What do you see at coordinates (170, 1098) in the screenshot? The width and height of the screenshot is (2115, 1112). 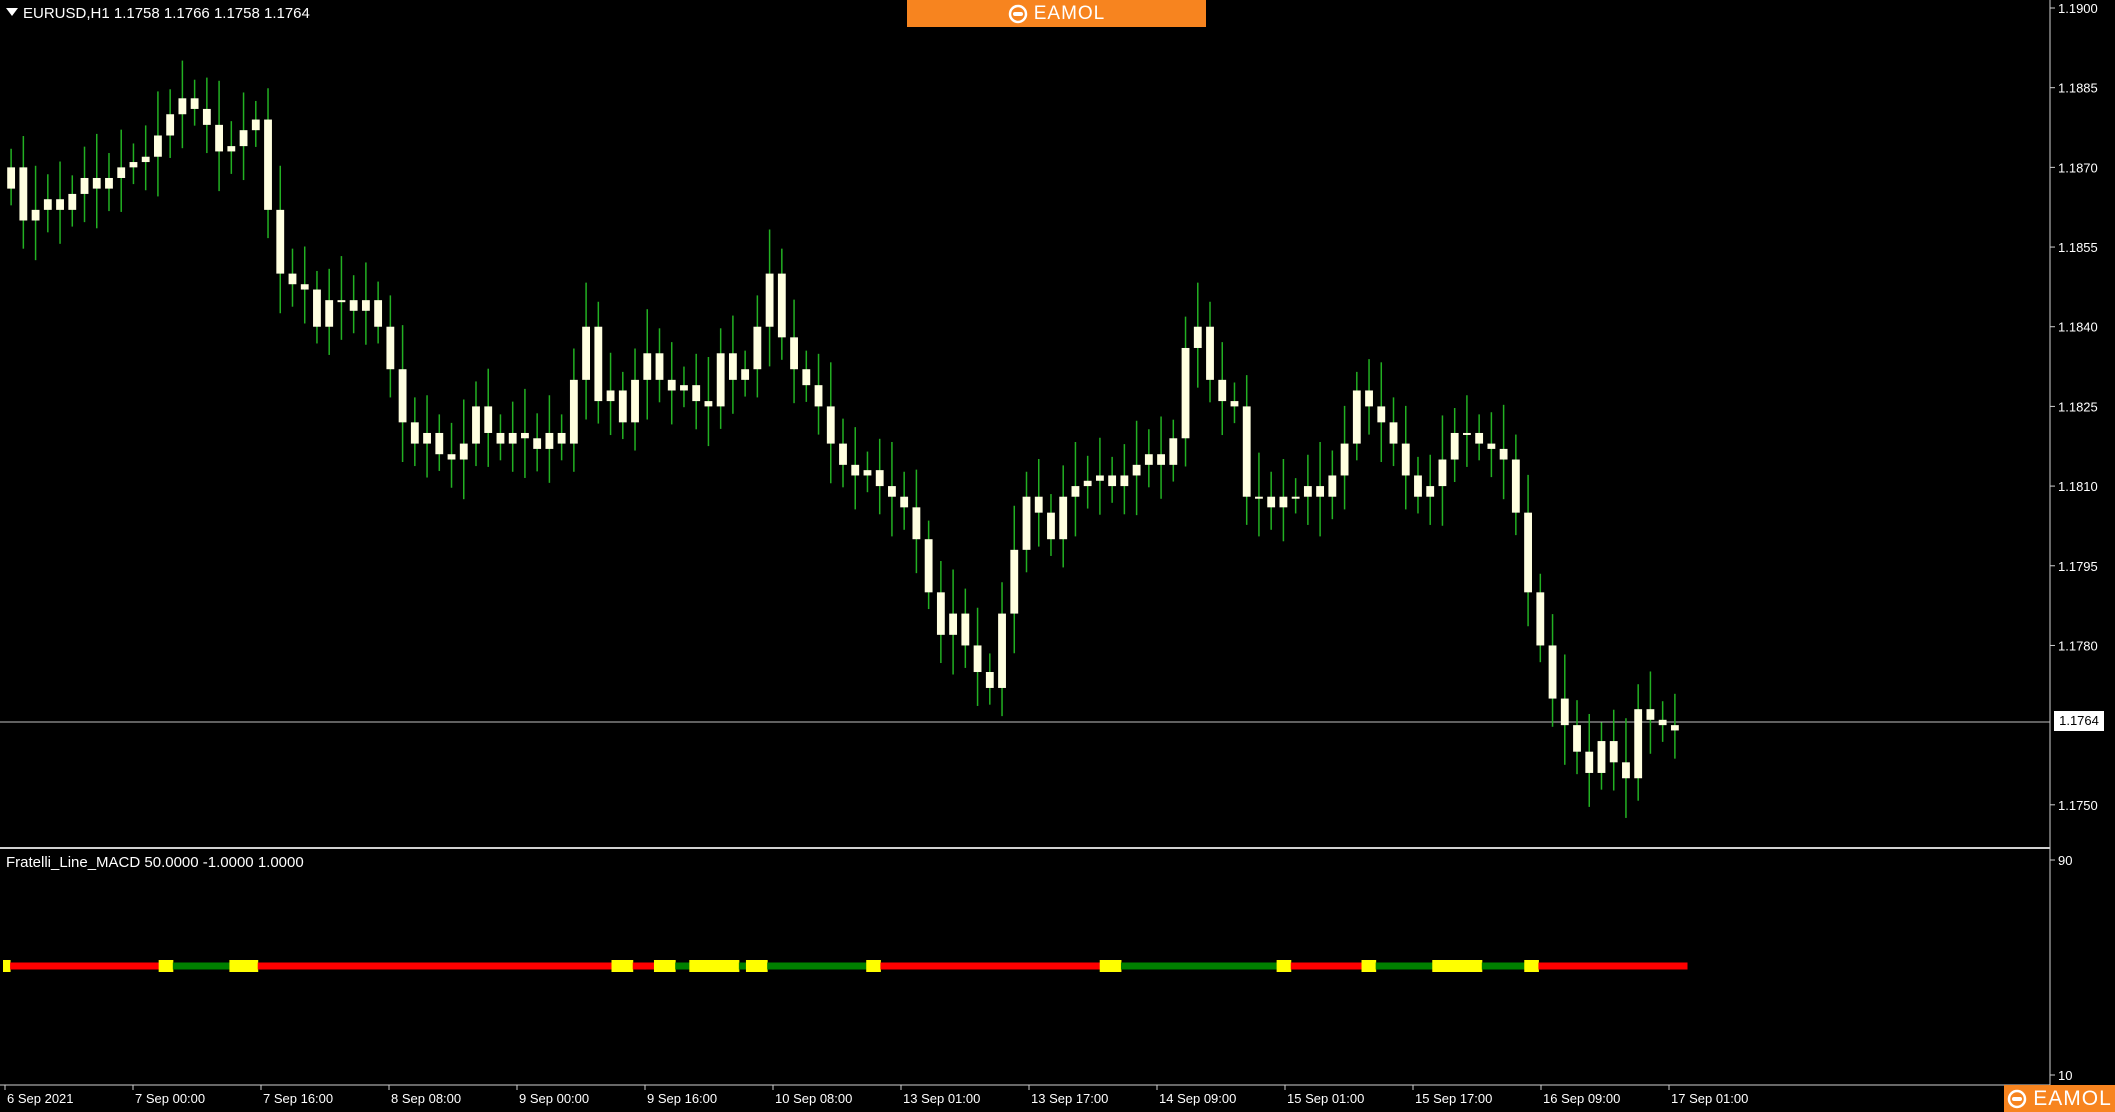 I see `time-tick-label: 7 Sep 00:00` at bounding box center [170, 1098].